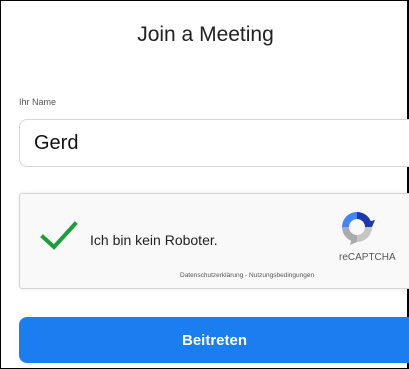  What do you see at coordinates (214, 143) in the screenshot?
I see `name-input` at bounding box center [214, 143].